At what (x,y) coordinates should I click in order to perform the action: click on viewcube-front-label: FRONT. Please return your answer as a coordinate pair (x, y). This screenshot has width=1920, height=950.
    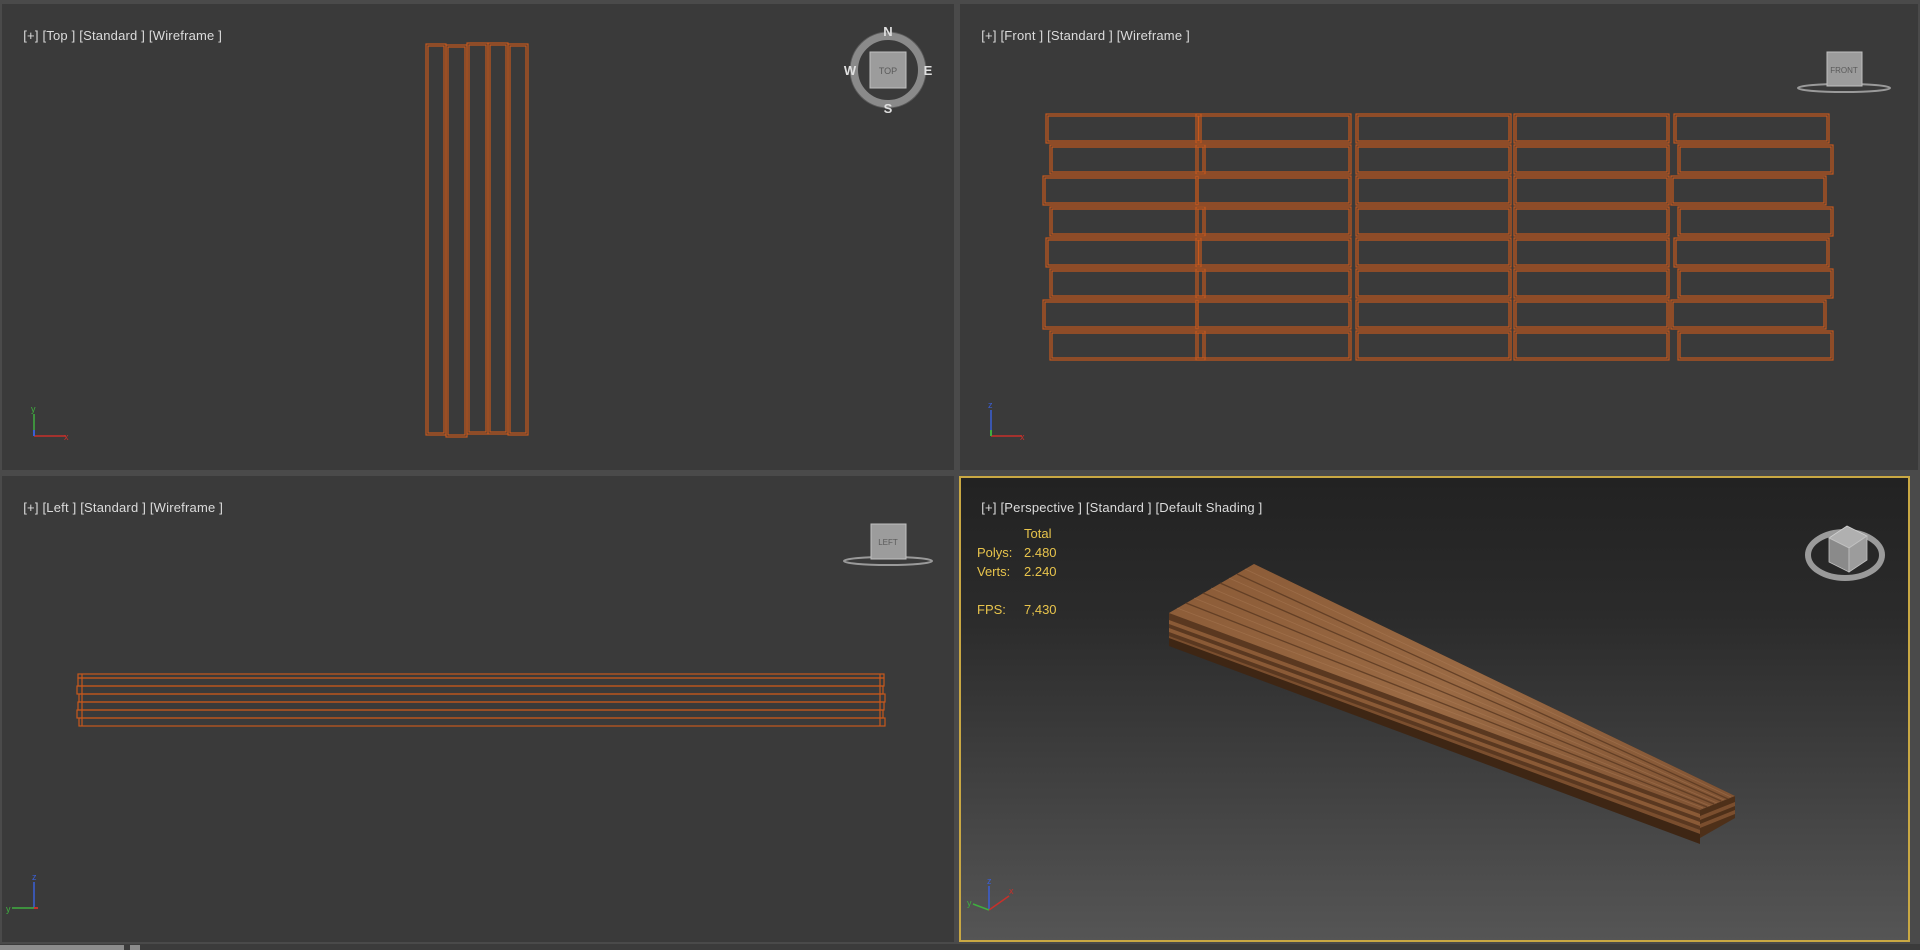
    Looking at the image, I should click on (1844, 70).